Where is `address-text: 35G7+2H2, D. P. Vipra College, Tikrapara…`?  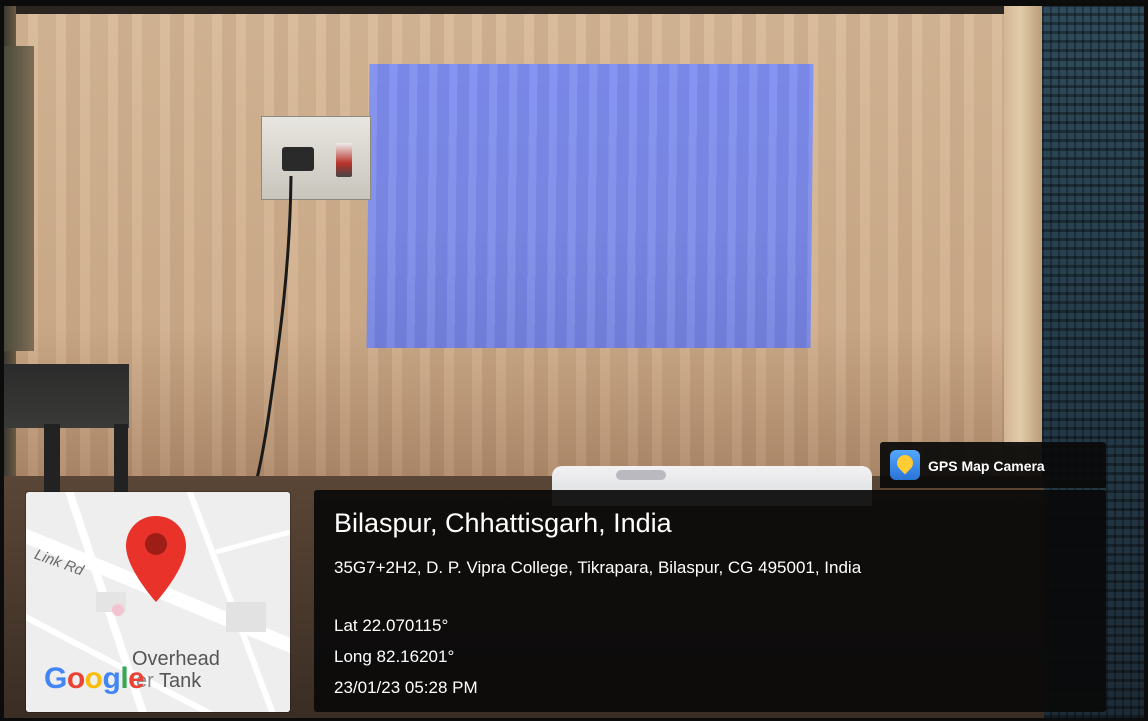
address-text: 35G7+2H2, D. P. Vipra College, Tikrapara… is located at coordinates (598, 567).